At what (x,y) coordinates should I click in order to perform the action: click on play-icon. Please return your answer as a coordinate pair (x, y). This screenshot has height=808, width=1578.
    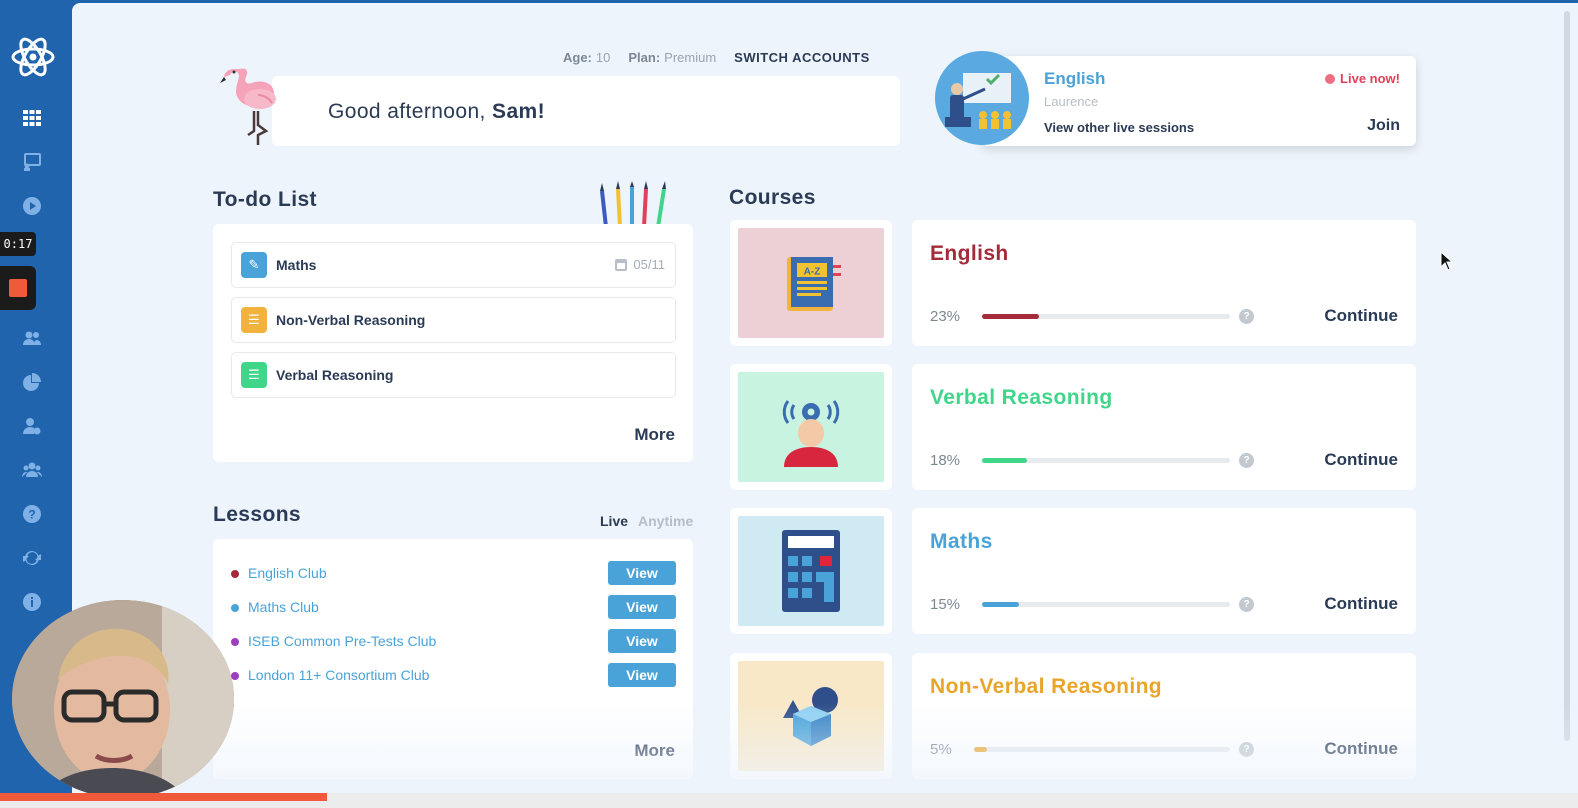
    Looking at the image, I should click on (32, 206).